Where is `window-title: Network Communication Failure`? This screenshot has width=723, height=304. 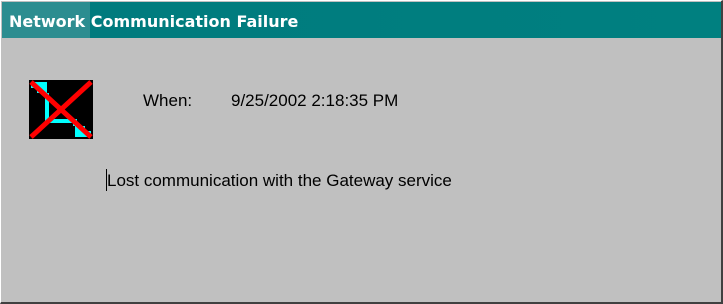
window-title: Network Communication Failure is located at coordinates (154, 21).